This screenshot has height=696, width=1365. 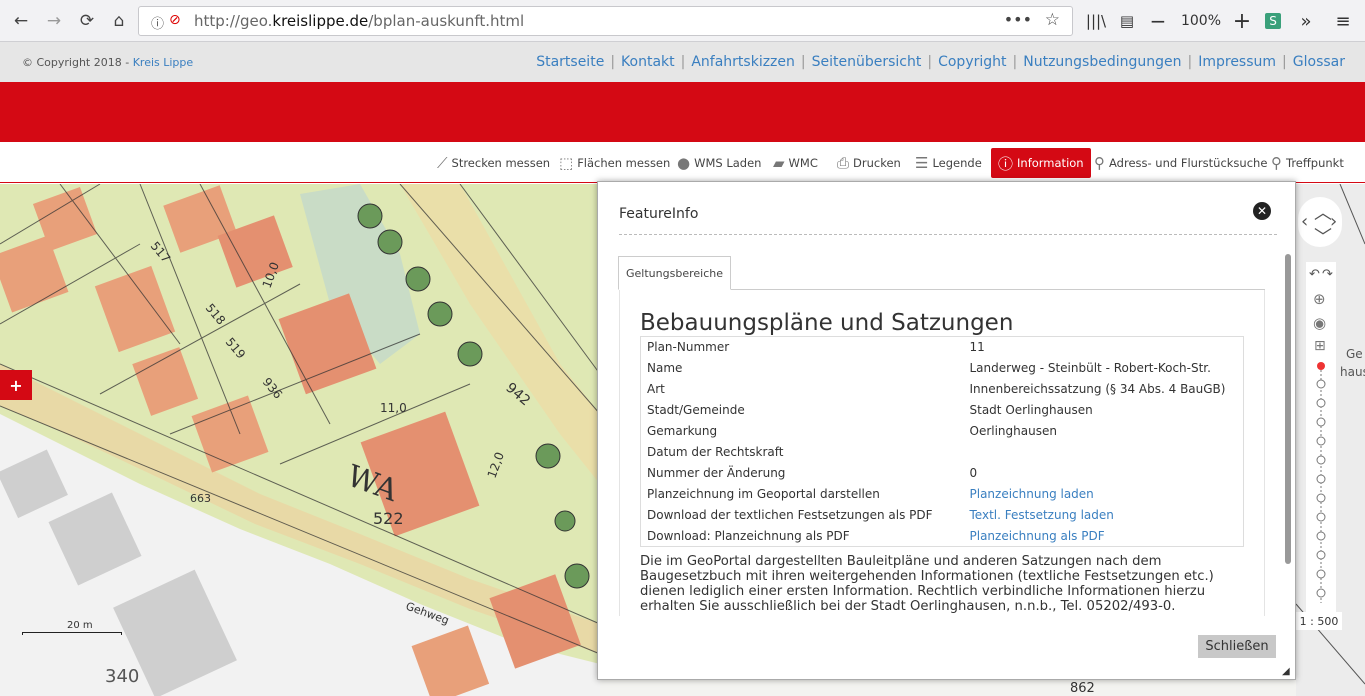 I want to click on pan-down-icon: ﹀, so click(x=1323, y=236).